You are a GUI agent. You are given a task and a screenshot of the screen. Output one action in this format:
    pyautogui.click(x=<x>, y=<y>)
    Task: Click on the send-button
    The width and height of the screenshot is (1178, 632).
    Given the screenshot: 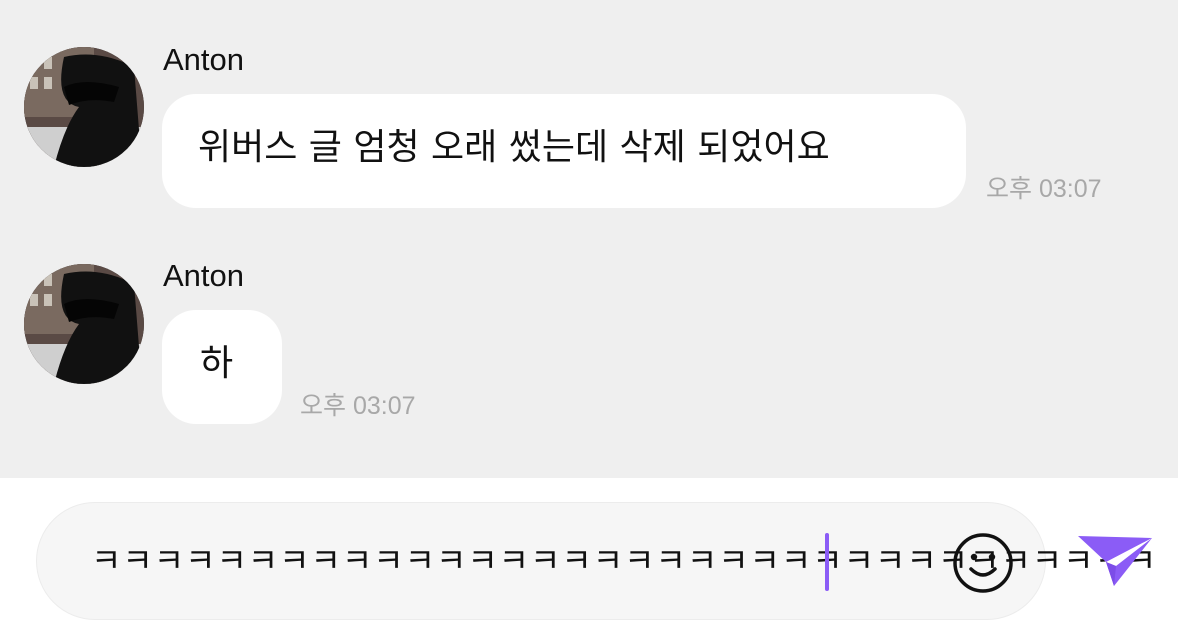 What is the action you would take?
    pyautogui.click(x=1116, y=562)
    